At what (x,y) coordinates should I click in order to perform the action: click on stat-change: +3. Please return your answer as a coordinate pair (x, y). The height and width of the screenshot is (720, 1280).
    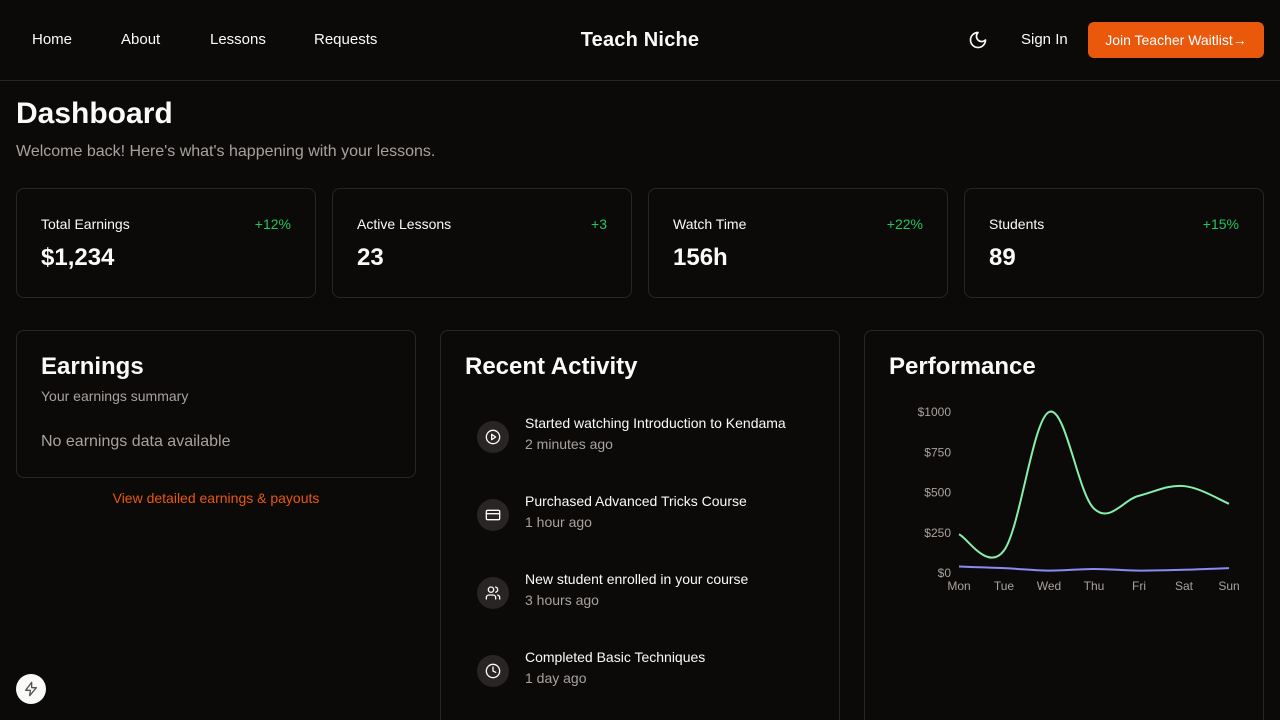
    Looking at the image, I should click on (599, 224).